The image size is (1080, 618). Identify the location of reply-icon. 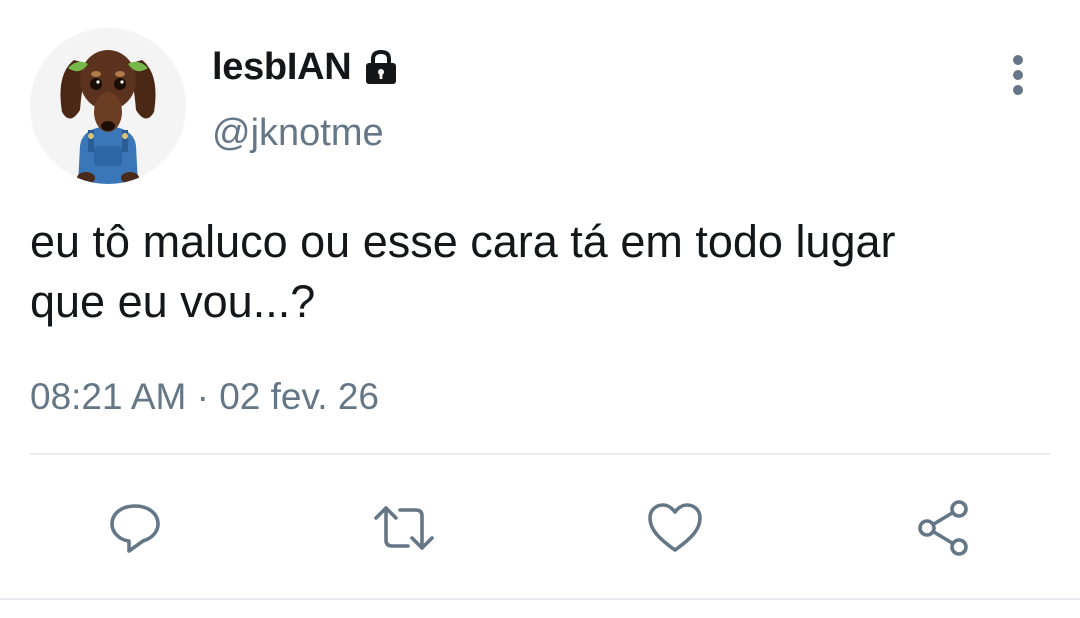
(135, 528).